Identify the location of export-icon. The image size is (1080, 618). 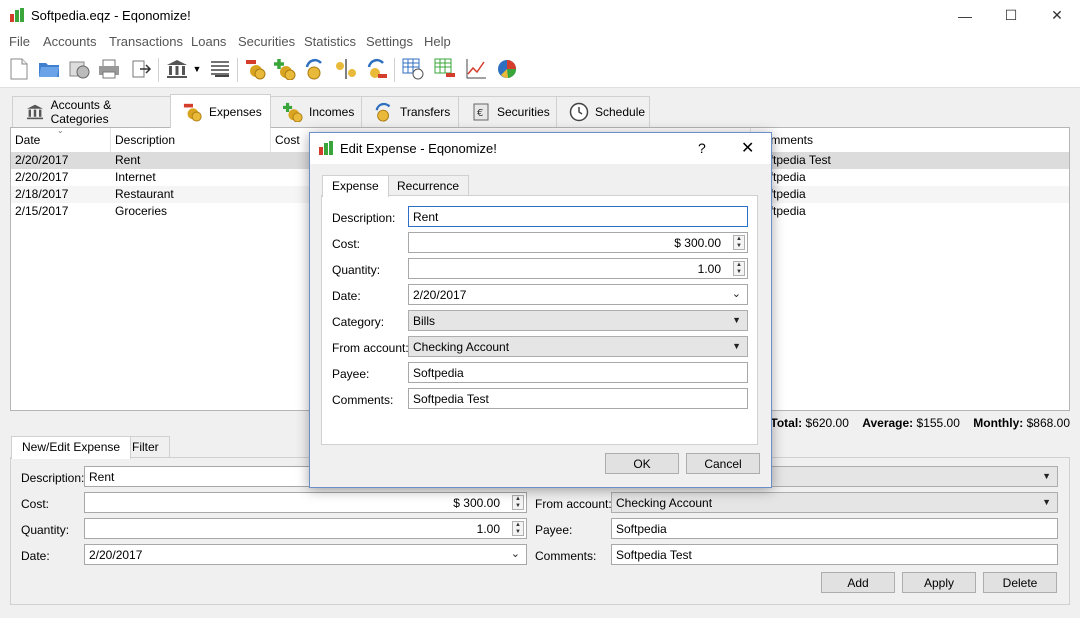
(141, 69).